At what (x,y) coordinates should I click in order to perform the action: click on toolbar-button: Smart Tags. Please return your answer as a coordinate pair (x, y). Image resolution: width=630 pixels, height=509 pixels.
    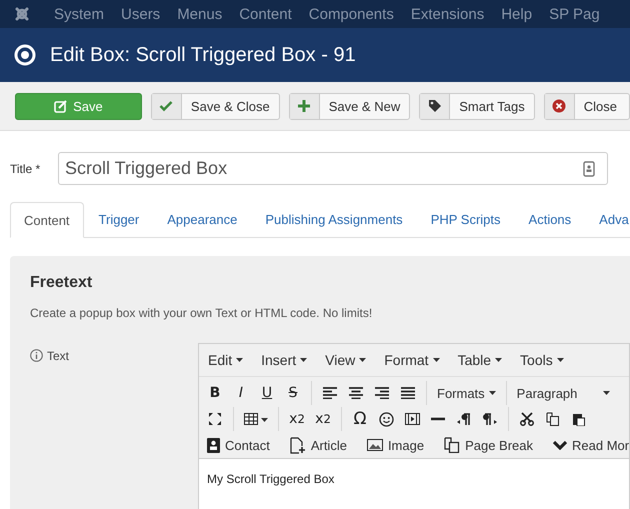
    Looking at the image, I should click on (477, 106).